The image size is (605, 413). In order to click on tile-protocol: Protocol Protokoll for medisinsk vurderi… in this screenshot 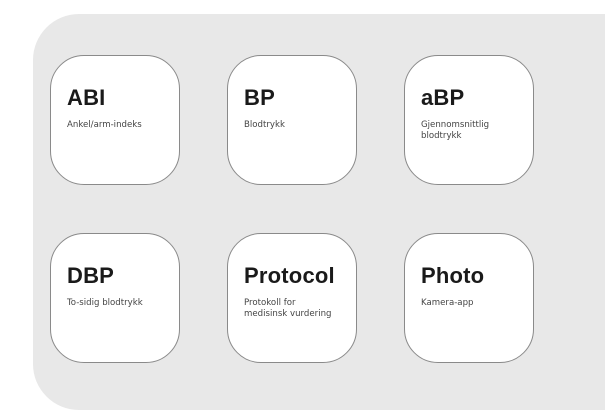, I will do `click(292, 298)`.